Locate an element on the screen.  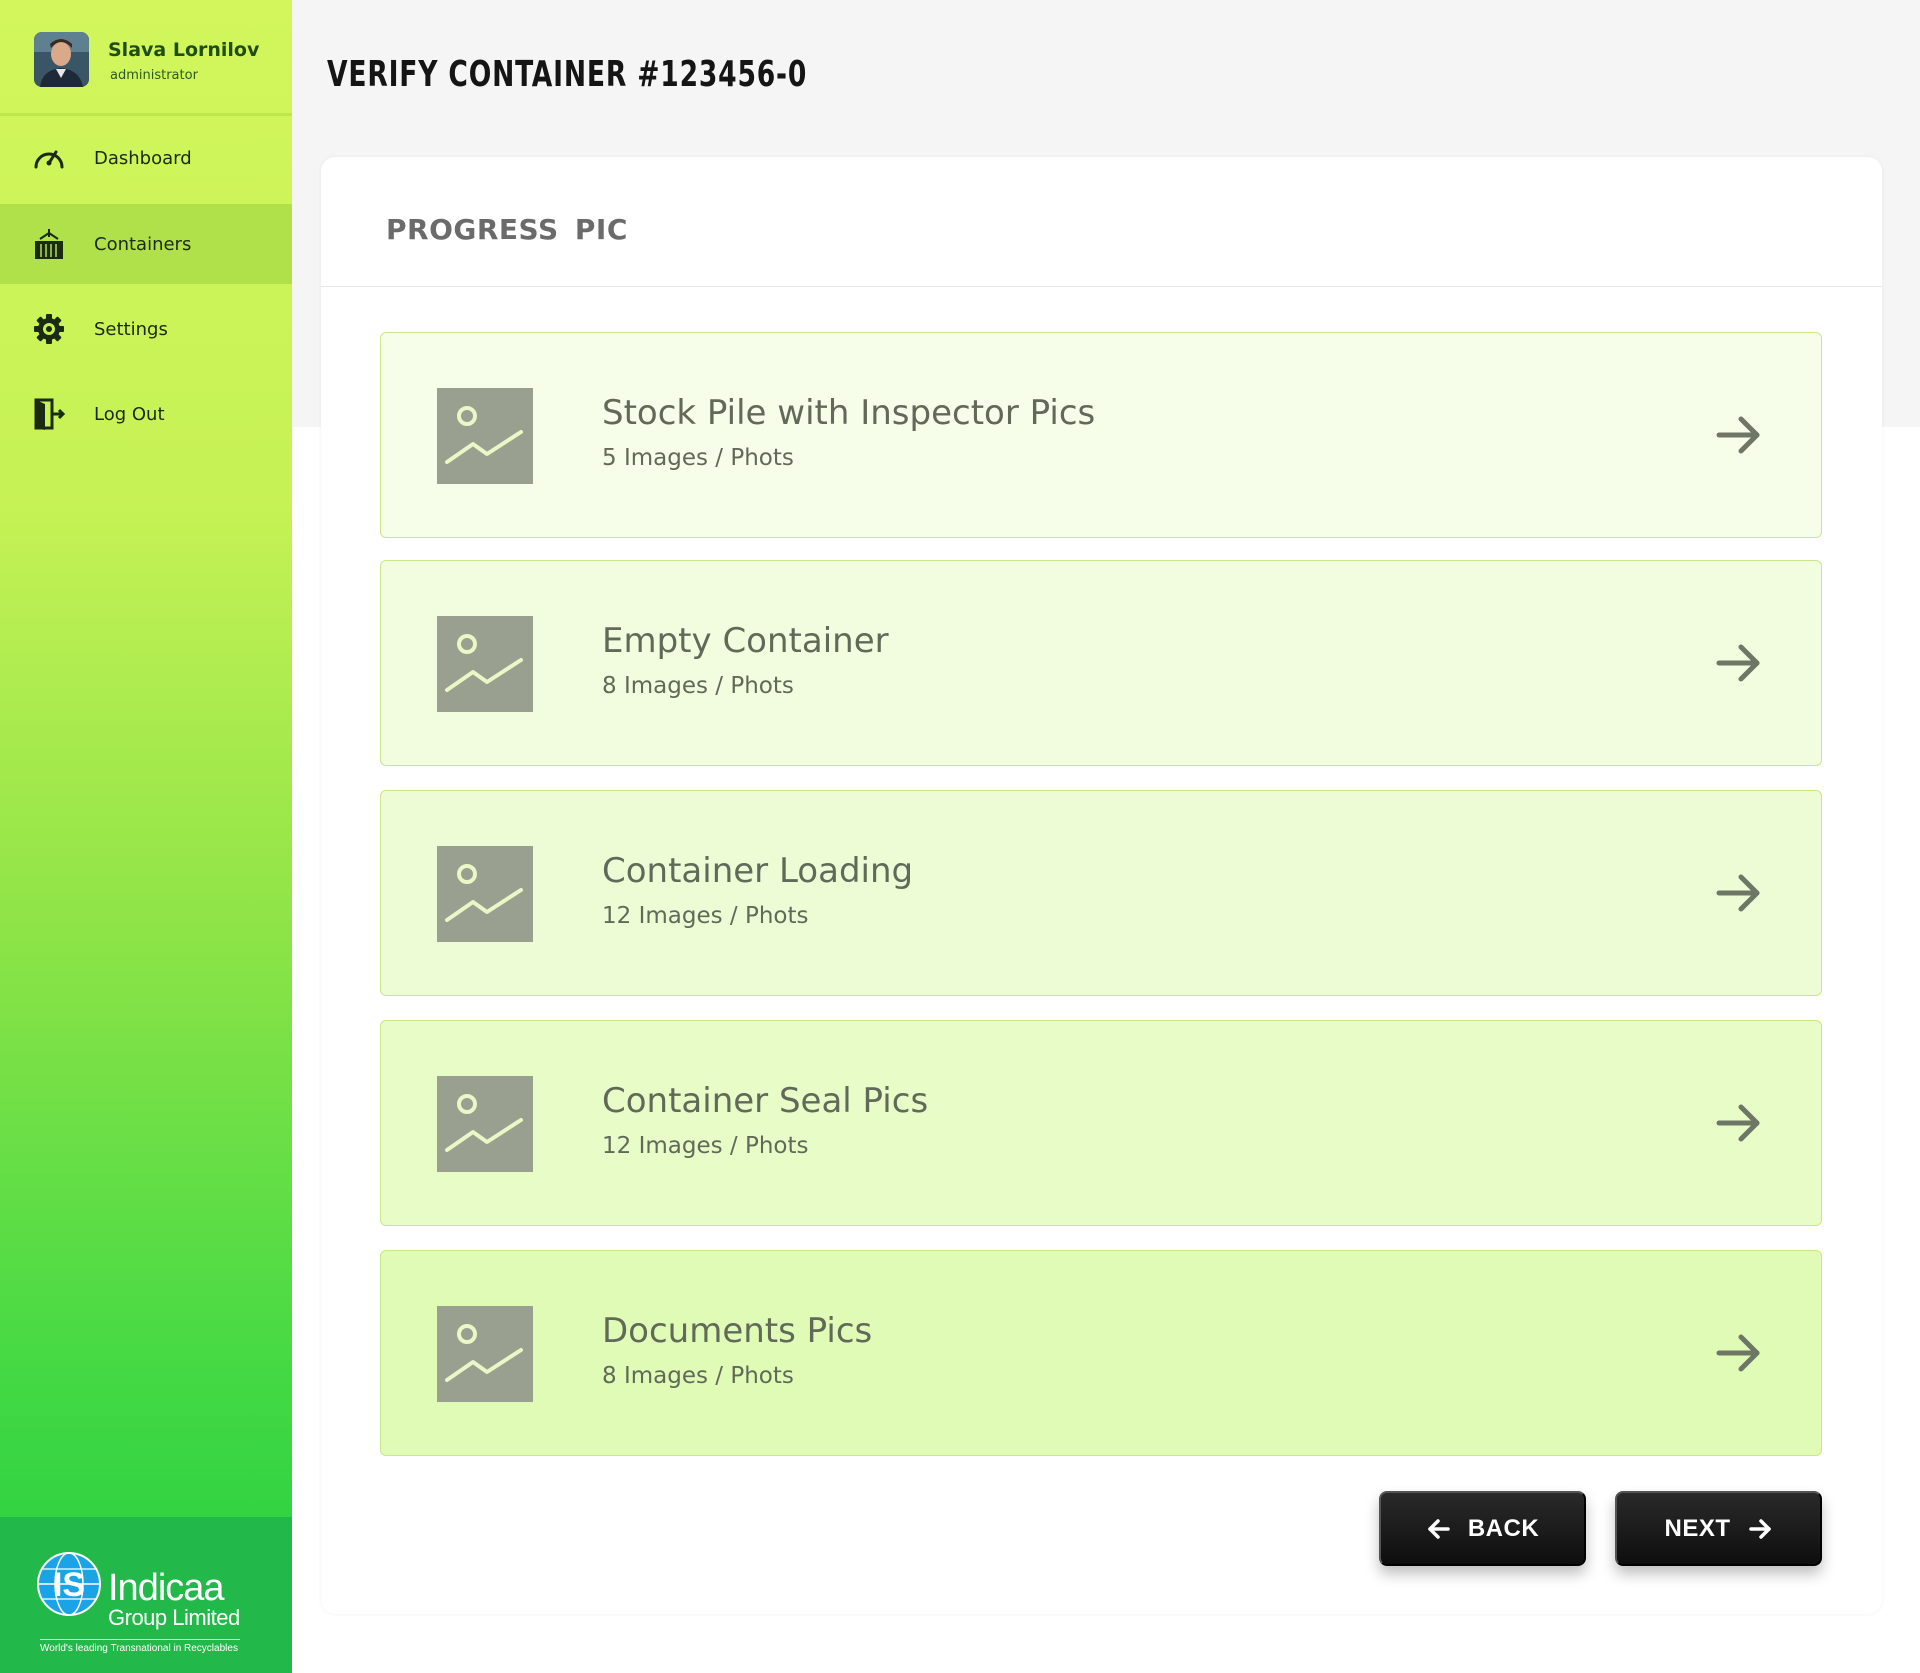
sidebar-item-label: Settings is located at coordinates (131, 329).